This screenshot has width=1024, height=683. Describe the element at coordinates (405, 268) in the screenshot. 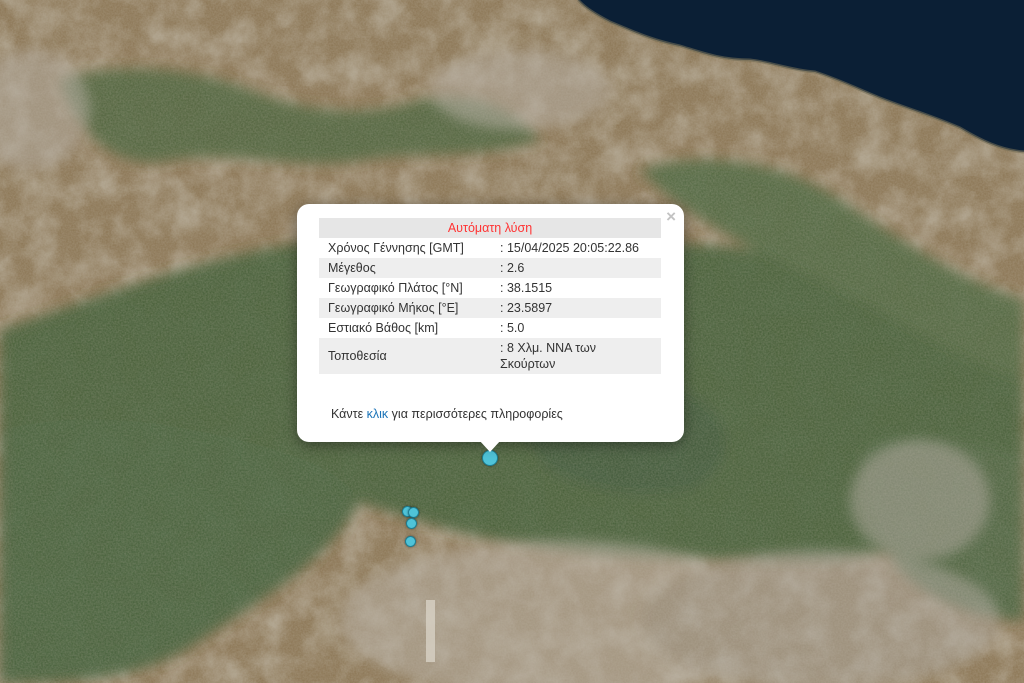

I see `magnitude-label: Μέγεθος` at that location.